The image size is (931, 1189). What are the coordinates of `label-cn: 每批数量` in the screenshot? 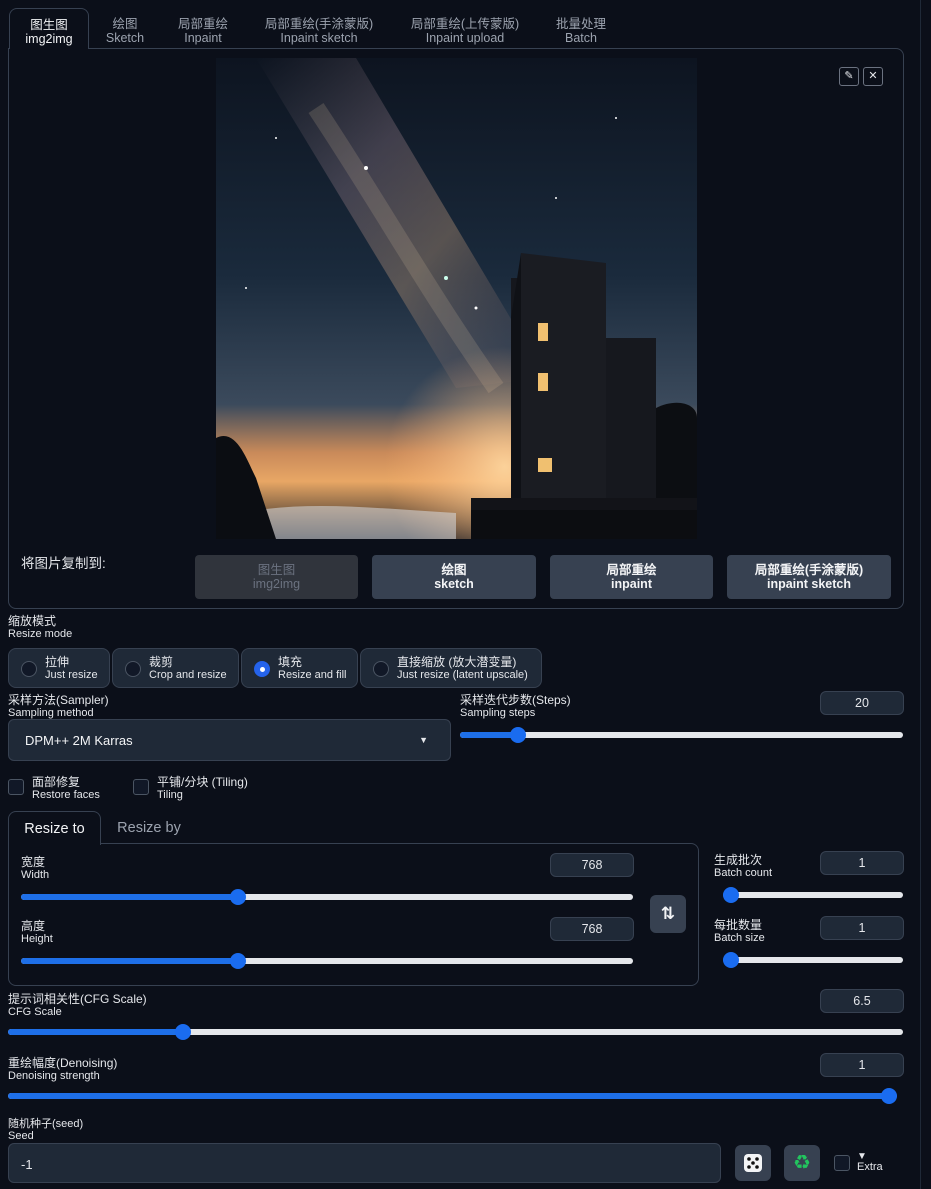 It's located at (738, 925).